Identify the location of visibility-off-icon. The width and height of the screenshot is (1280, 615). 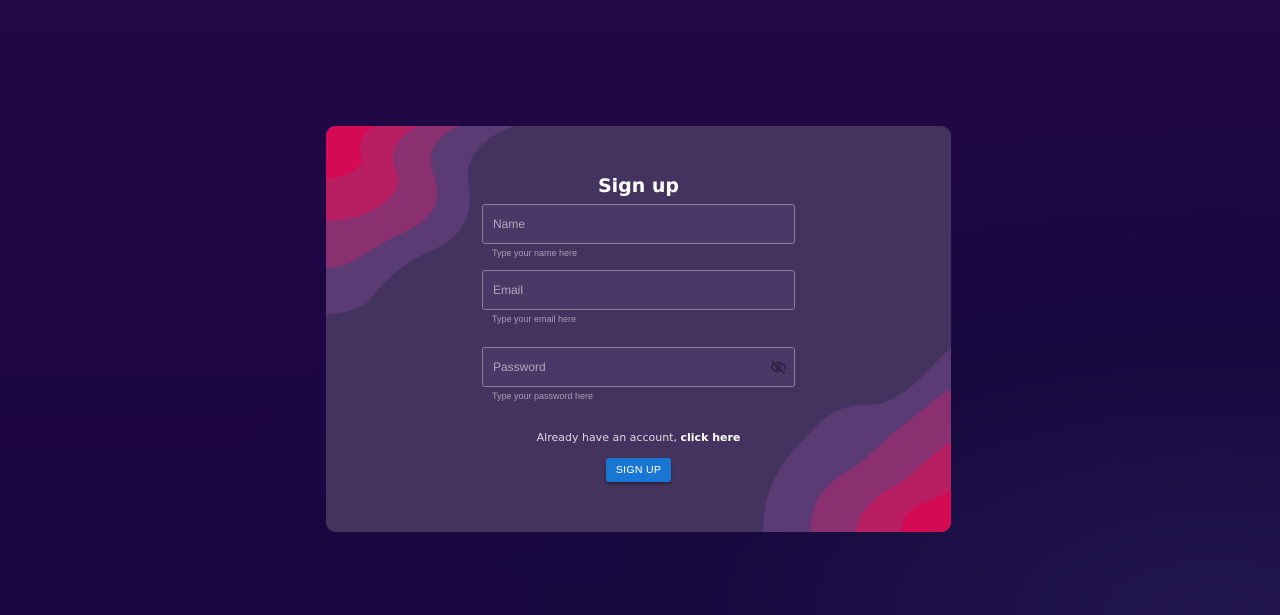
(778, 367).